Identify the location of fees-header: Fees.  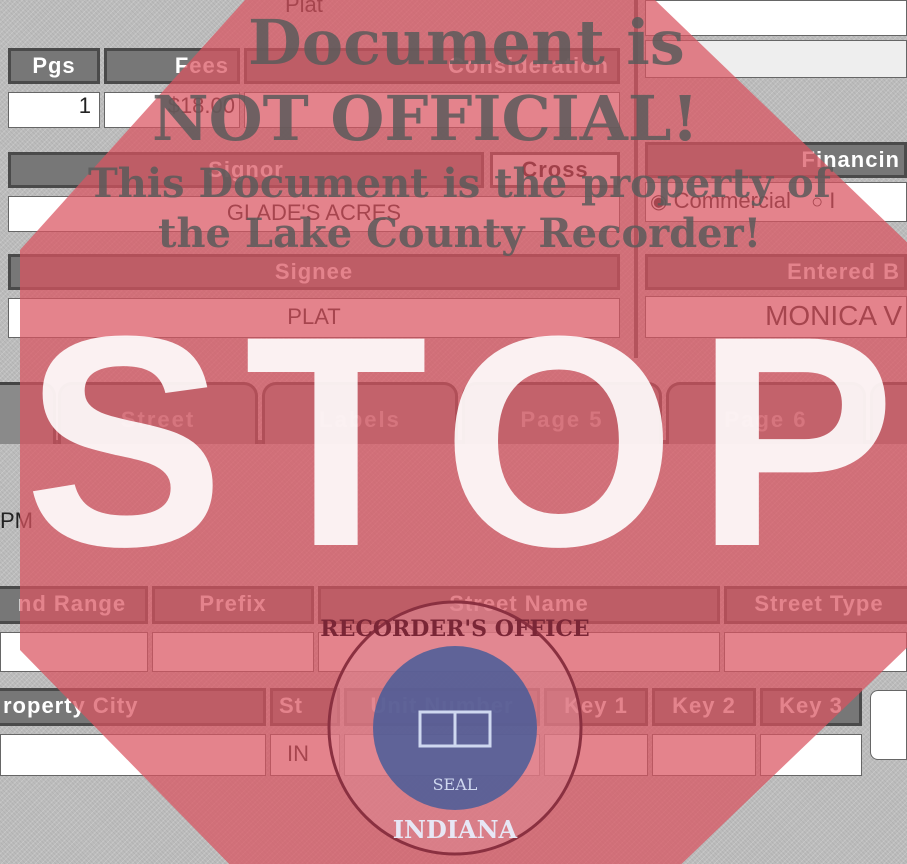
(172, 66).